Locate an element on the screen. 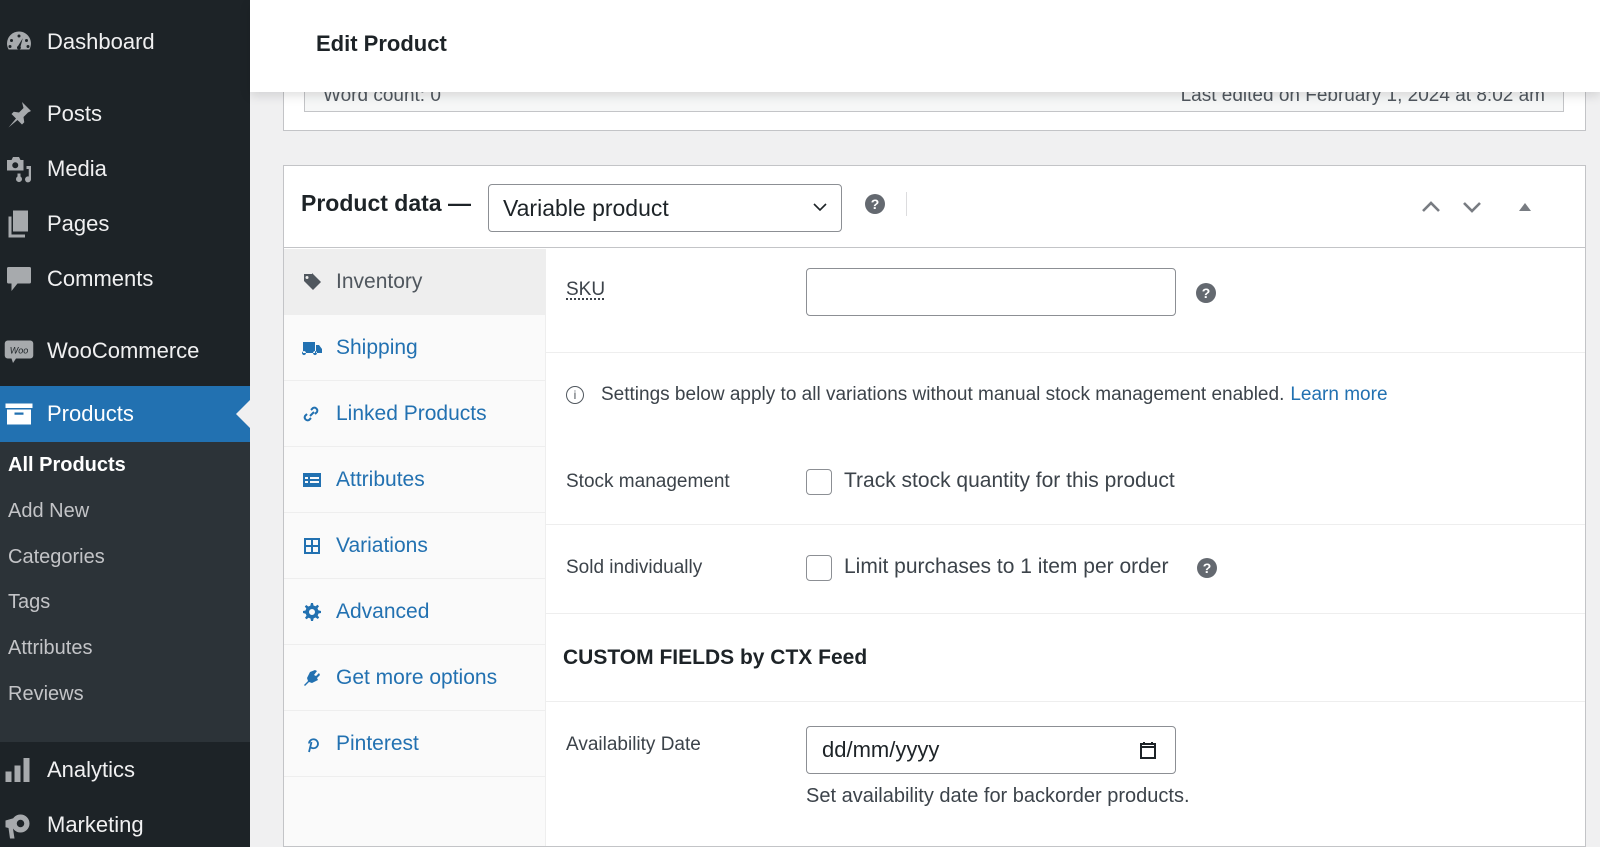  tab-label: Inventory is located at coordinates (379, 281).